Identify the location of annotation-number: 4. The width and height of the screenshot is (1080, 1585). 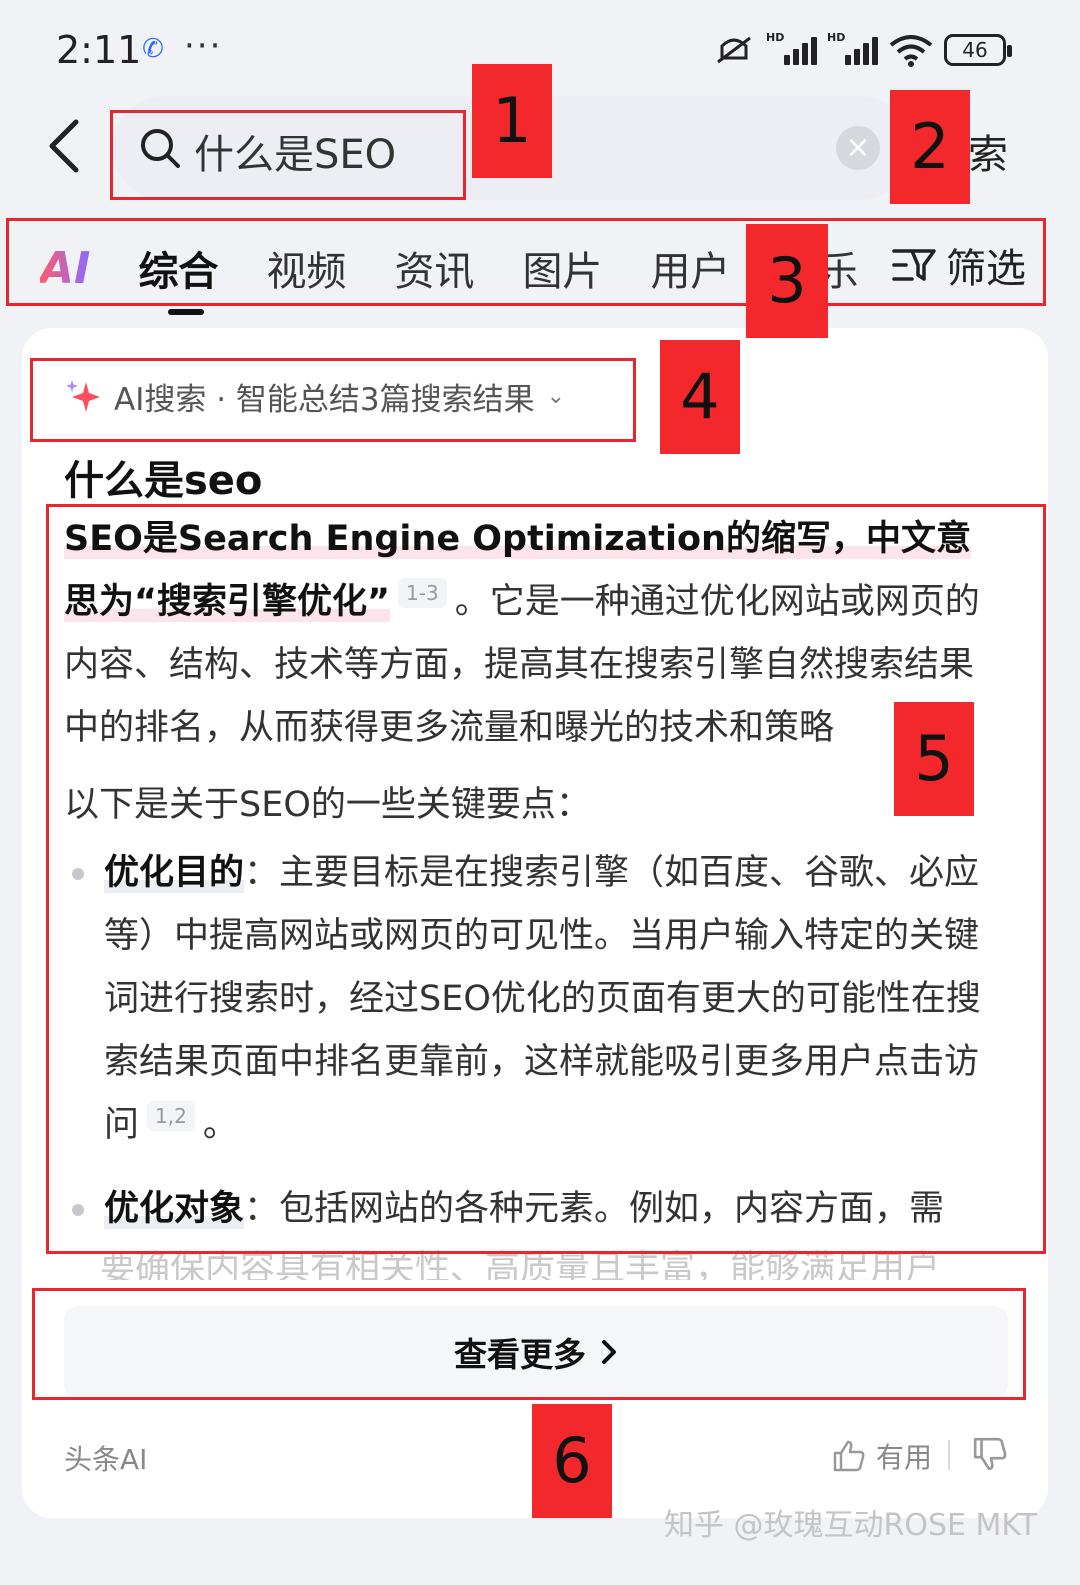
(700, 397).